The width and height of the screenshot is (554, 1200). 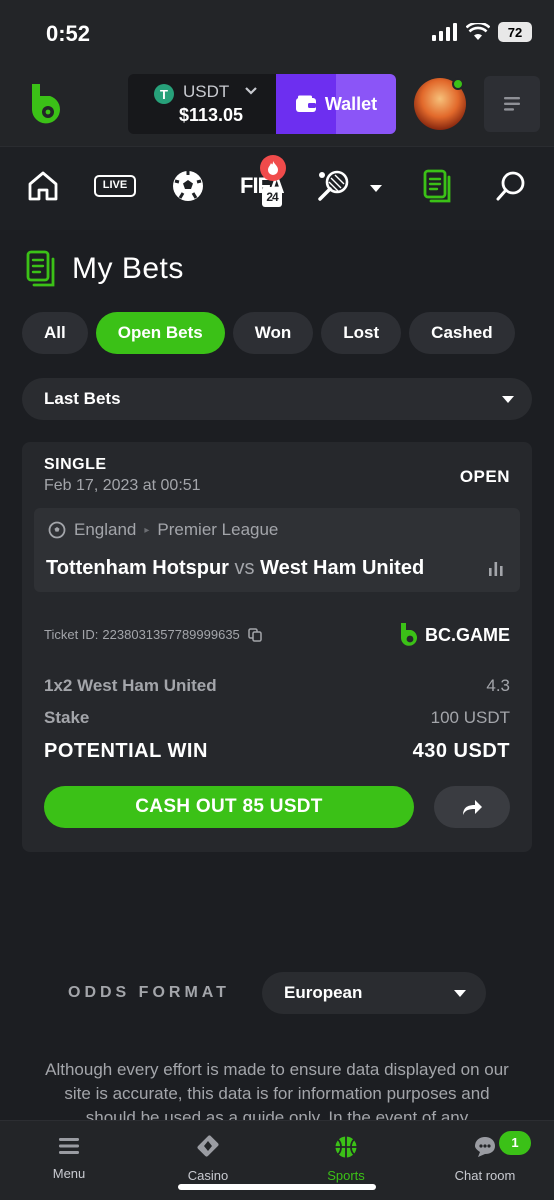 What do you see at coordinates (439, 187) in the screenshot?
I see `my-bets-icon` at bounding box center [439, 187].